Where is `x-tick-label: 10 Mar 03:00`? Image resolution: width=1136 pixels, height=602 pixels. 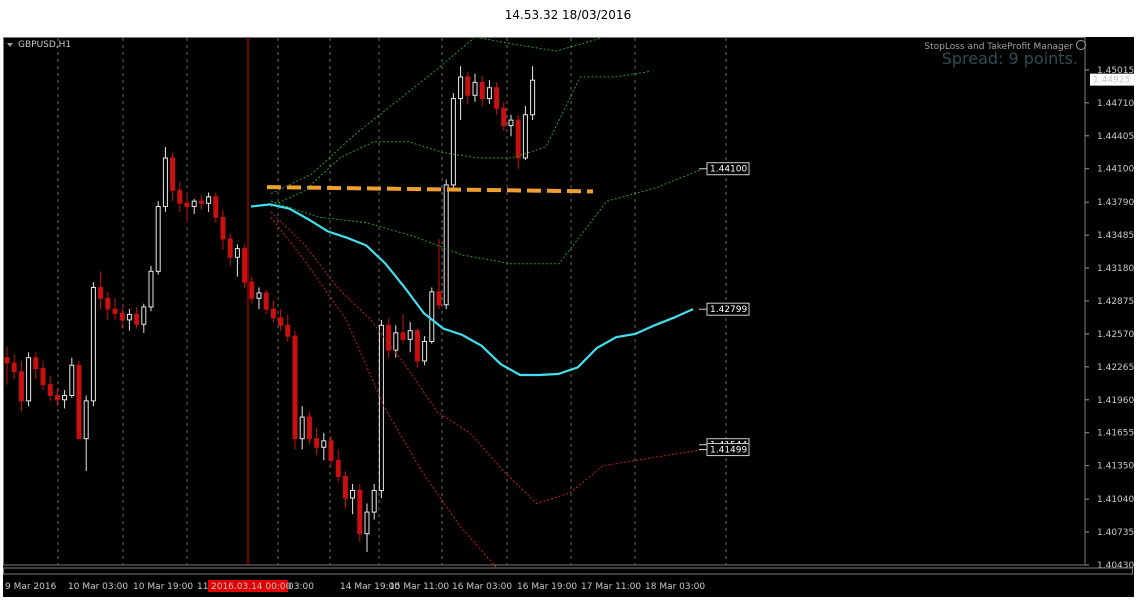
x-tick-label: 10 Mar 03:00 is located at coordinates (98, 587).